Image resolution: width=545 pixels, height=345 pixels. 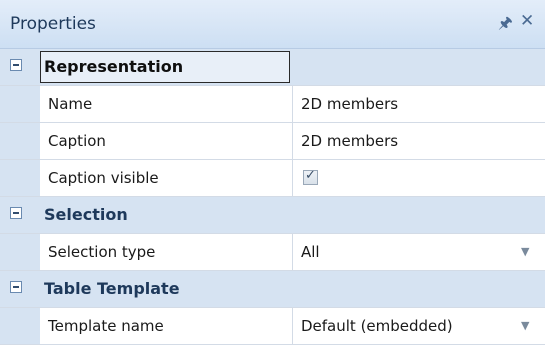 I want to click on checkmark-icon: ✓, so click(x=310, y=175).